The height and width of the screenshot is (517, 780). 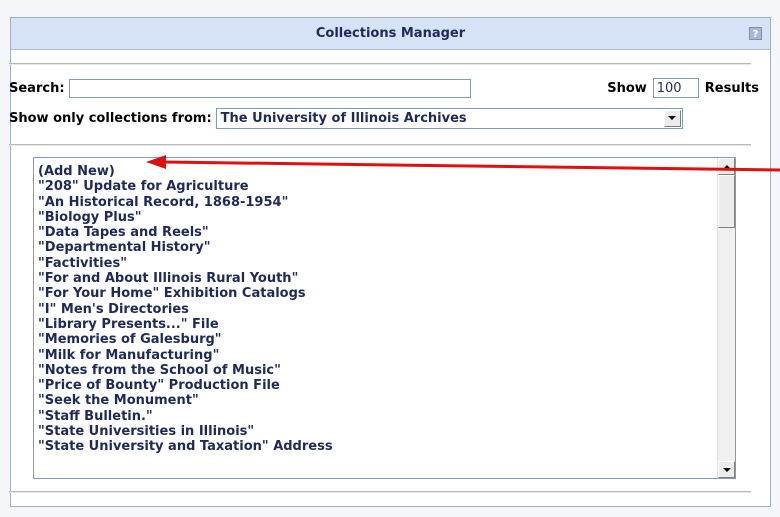 What do you see at coordinates (375, 431) in the screenshot?
I see `list-item: "State Universities in Illinois"` at bounding box center [375, 431].